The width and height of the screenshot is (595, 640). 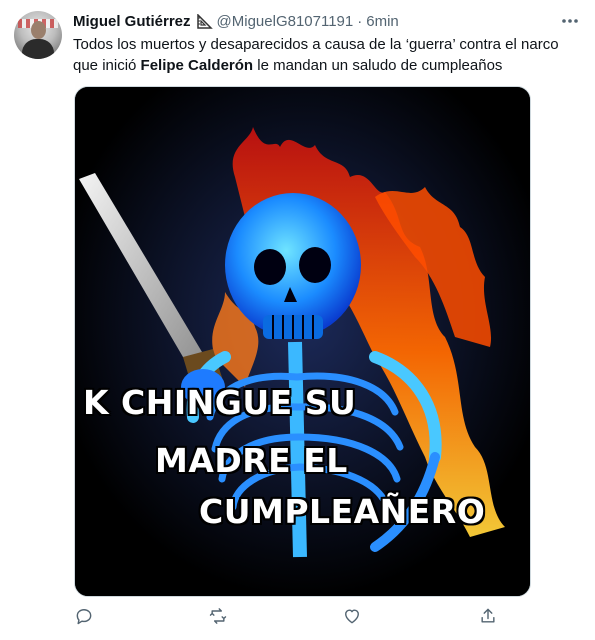 What do you see at coordinates (251, 460) in the screenshot?
I see `caption-line-2: MADRE EL` at bounding box center [251, 460].